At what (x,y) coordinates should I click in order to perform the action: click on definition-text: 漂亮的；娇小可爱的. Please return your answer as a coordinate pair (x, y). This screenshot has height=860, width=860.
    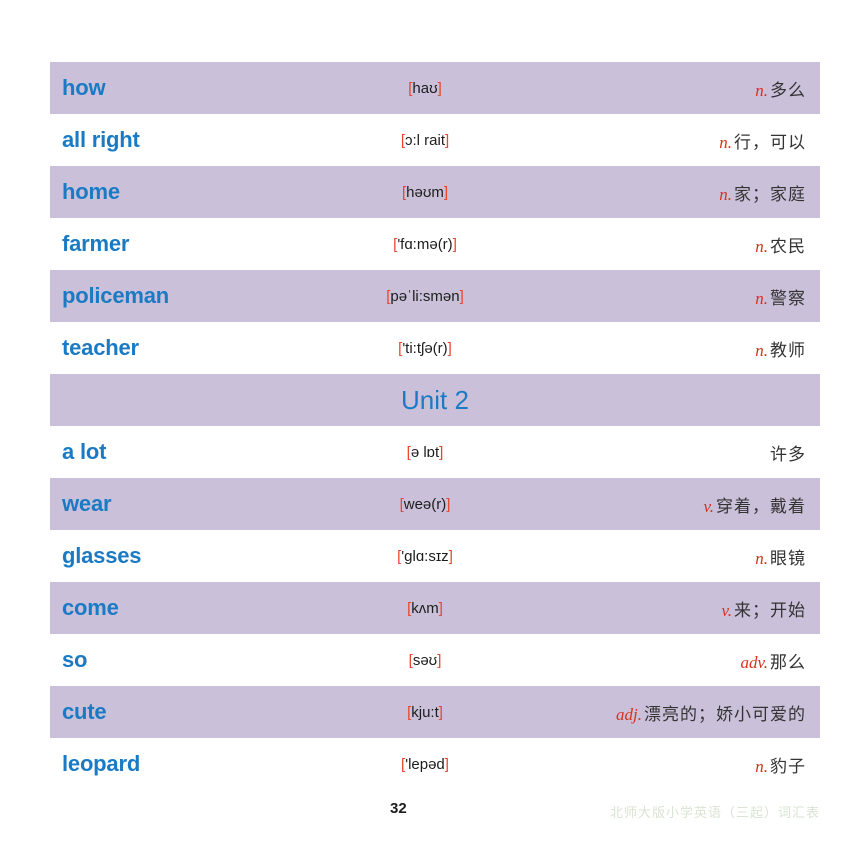
    Looking at the image, I should click on (725, 714).